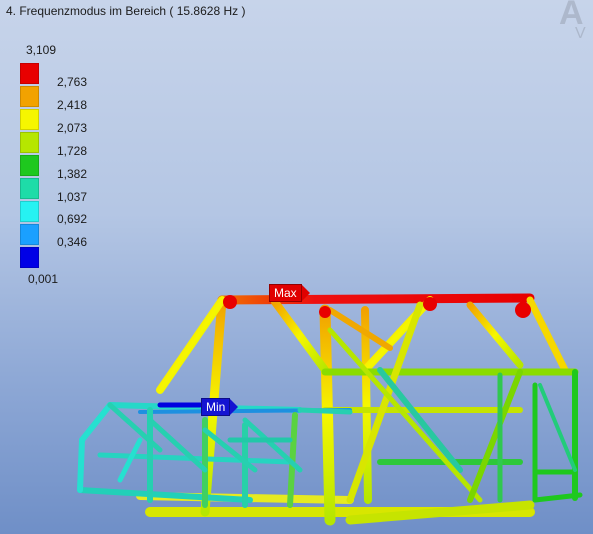 This screenshot has width=593, height=534. I want to click on min-marker: Min, so click(220, 407).